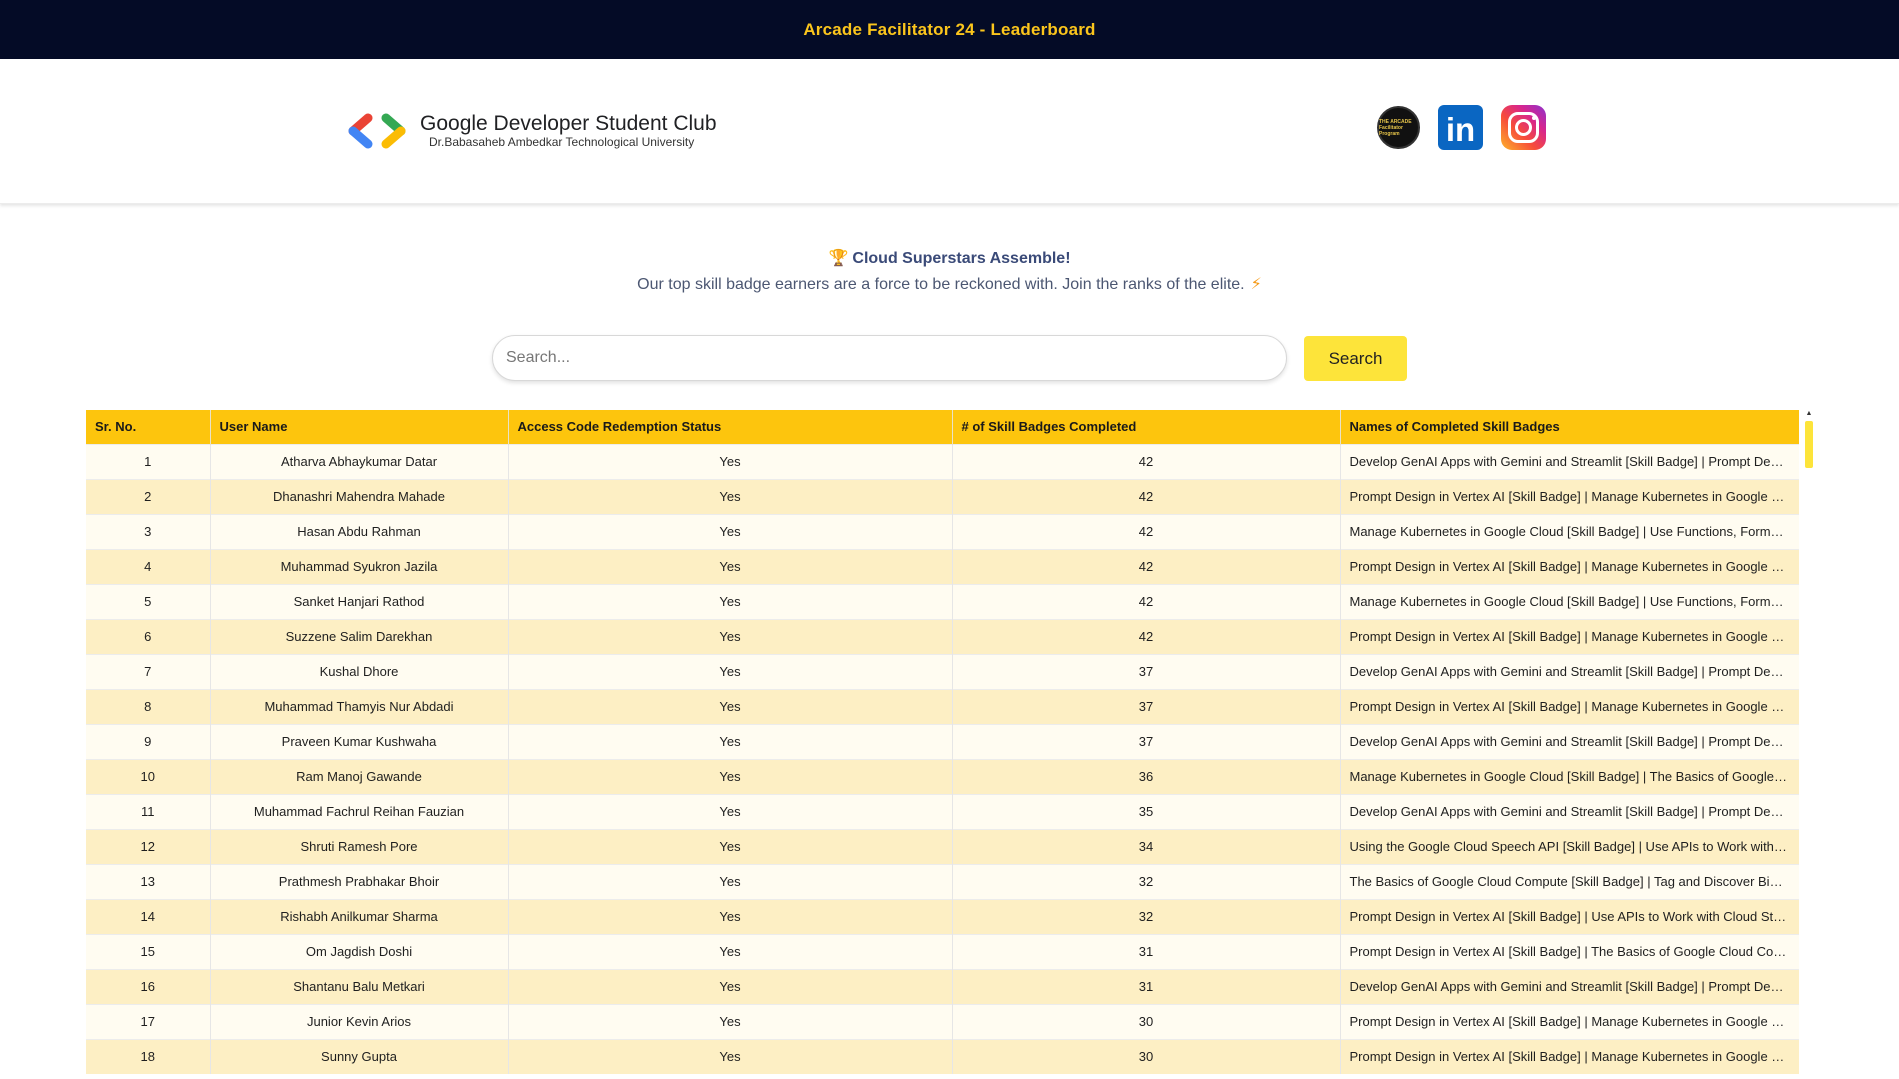 The height and width of the screenshot is (1079, 1899). I want to click on cell-user-name: Atharva Abhaykumar Datar, so click(359, 461).